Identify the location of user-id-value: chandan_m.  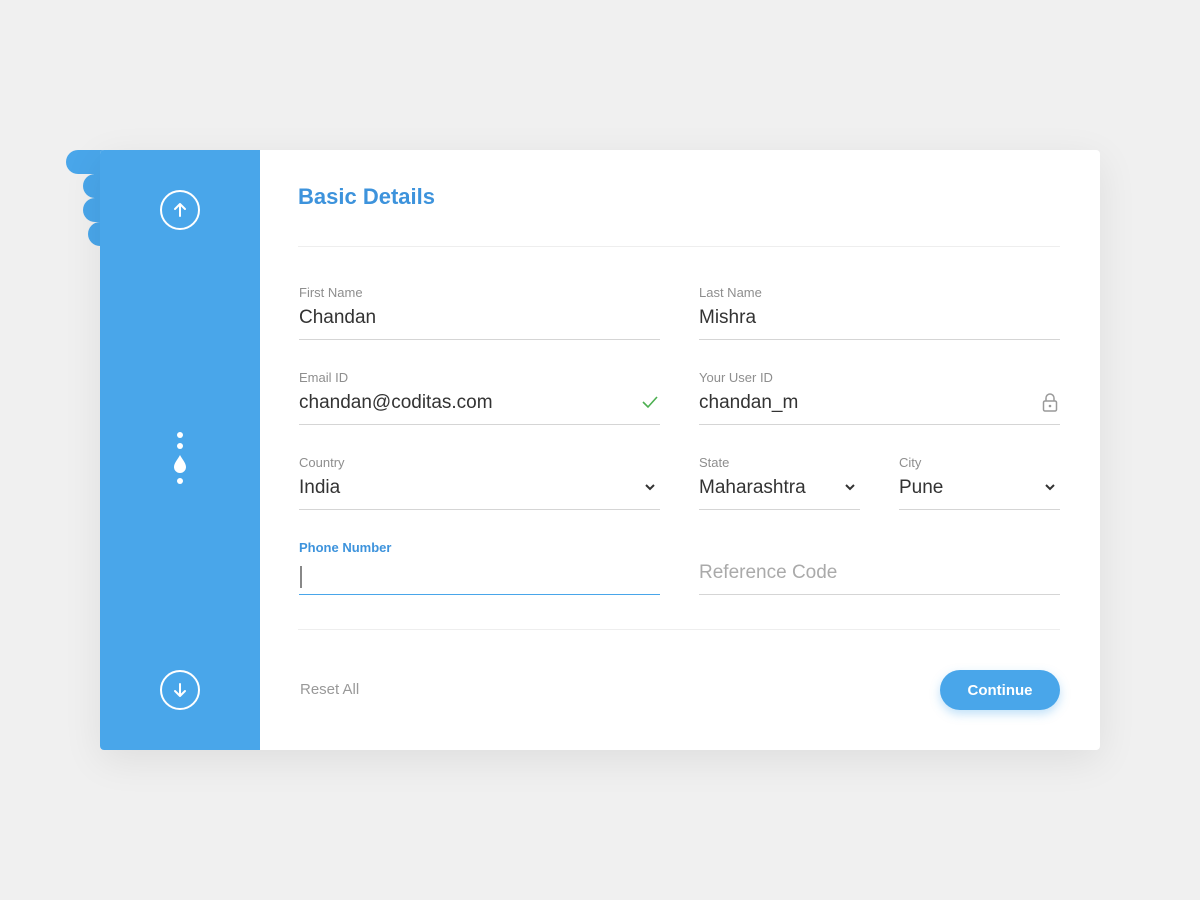
(749, 402).